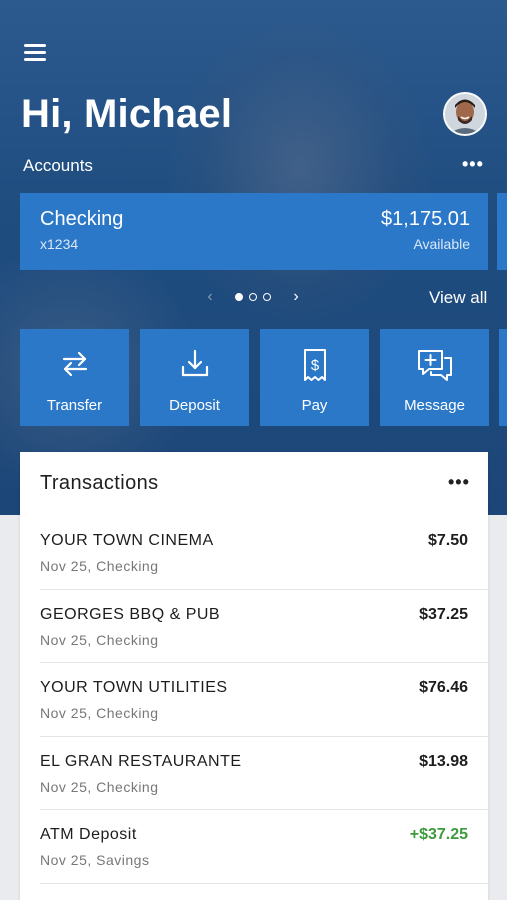  What do you see at coordinates (141, 761) in the screenshot?
I see `transaction-merchant: EL GRAN RESTAURANTE` at bounding box center [141, 761].